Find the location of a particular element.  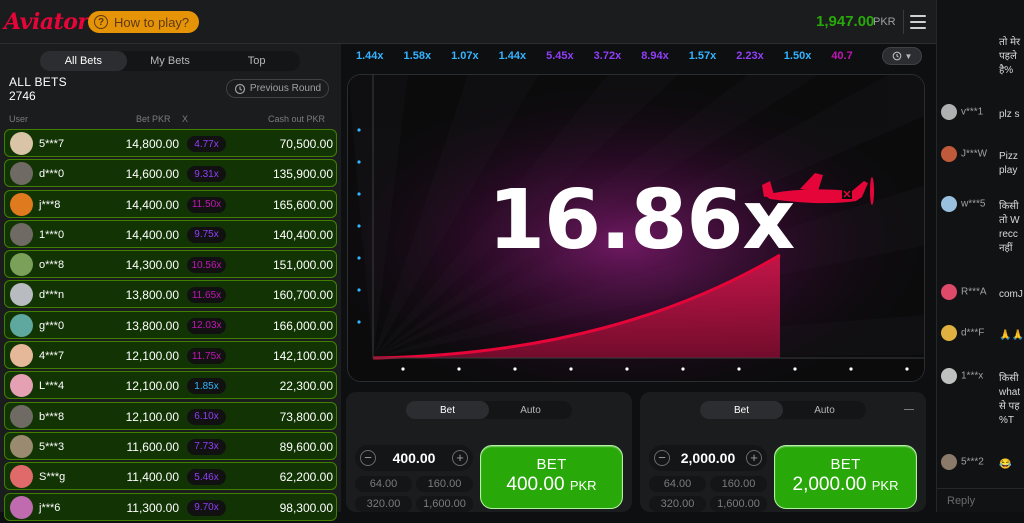

bet-multiplier: 11.65x is located at coordinates (206, 295).